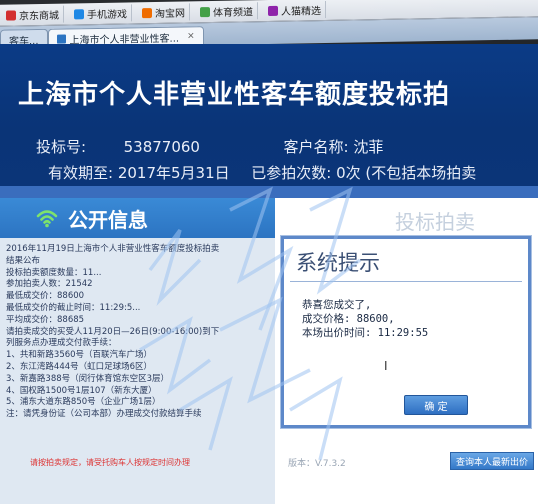  I want to click on dialog-message-price: 成交价格: 88600,, so click(348, 319).